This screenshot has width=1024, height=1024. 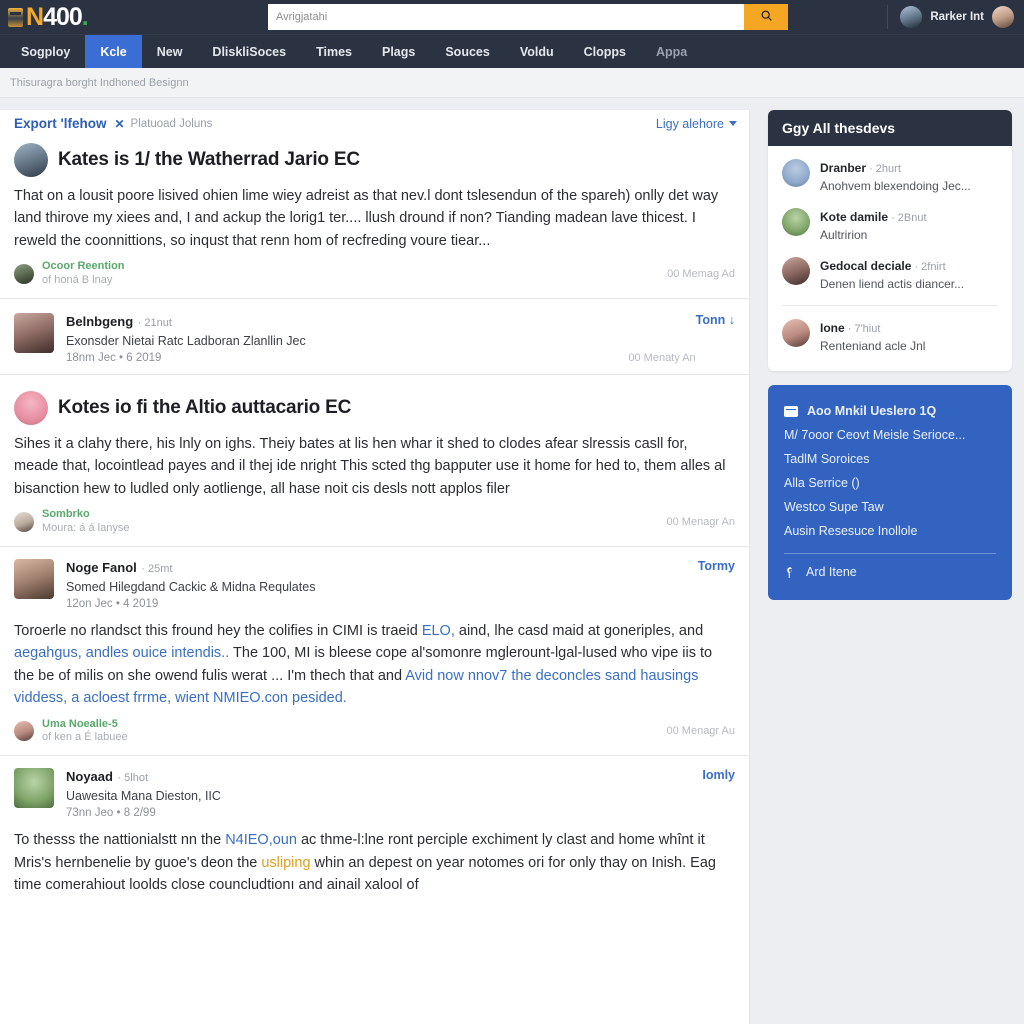 I want to click on reaction-subtitle: Moura: á á lanyse, so click(x=86, y=528).